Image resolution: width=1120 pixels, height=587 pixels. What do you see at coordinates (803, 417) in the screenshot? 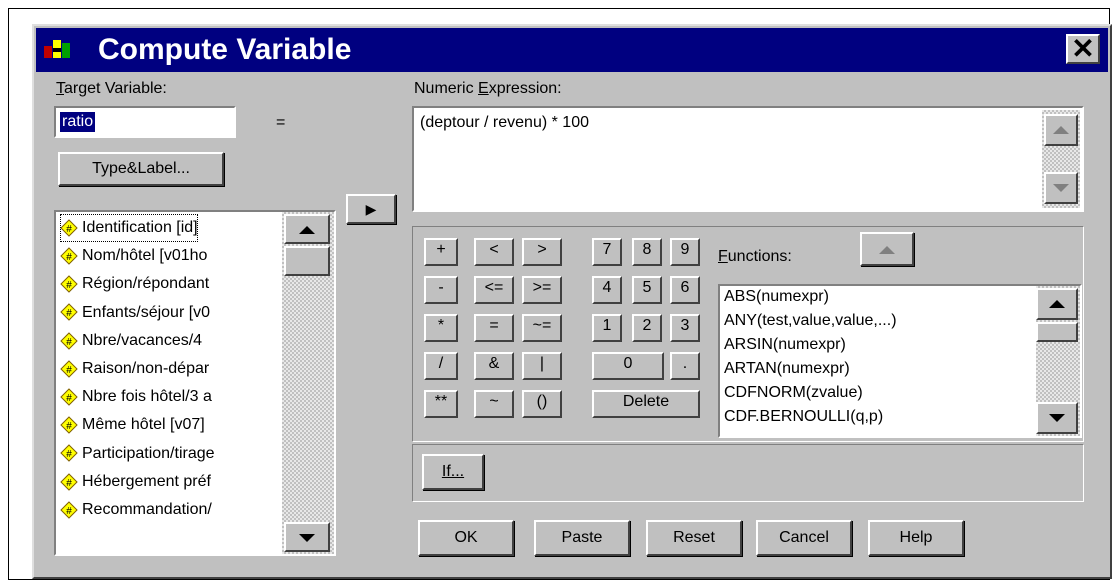
I see `function-list-item: CDF.BERNOULLI(q,p)` at bounding box center [803, 417].